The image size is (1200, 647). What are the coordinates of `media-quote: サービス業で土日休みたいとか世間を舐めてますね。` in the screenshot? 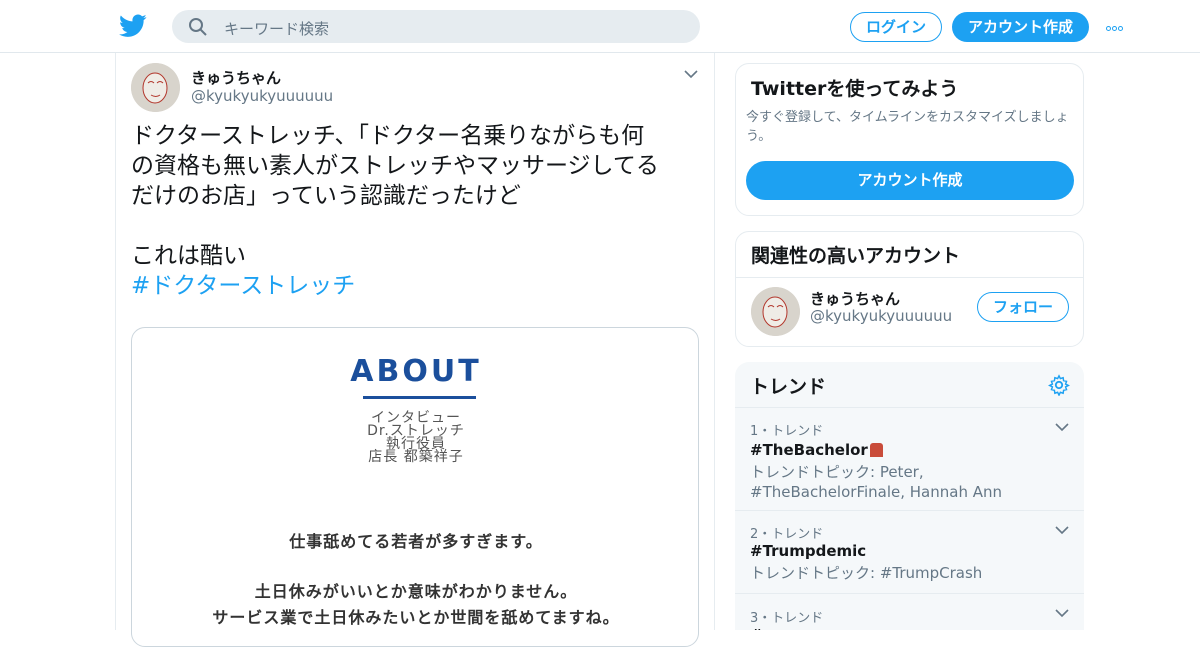 It's located at (416, 617).